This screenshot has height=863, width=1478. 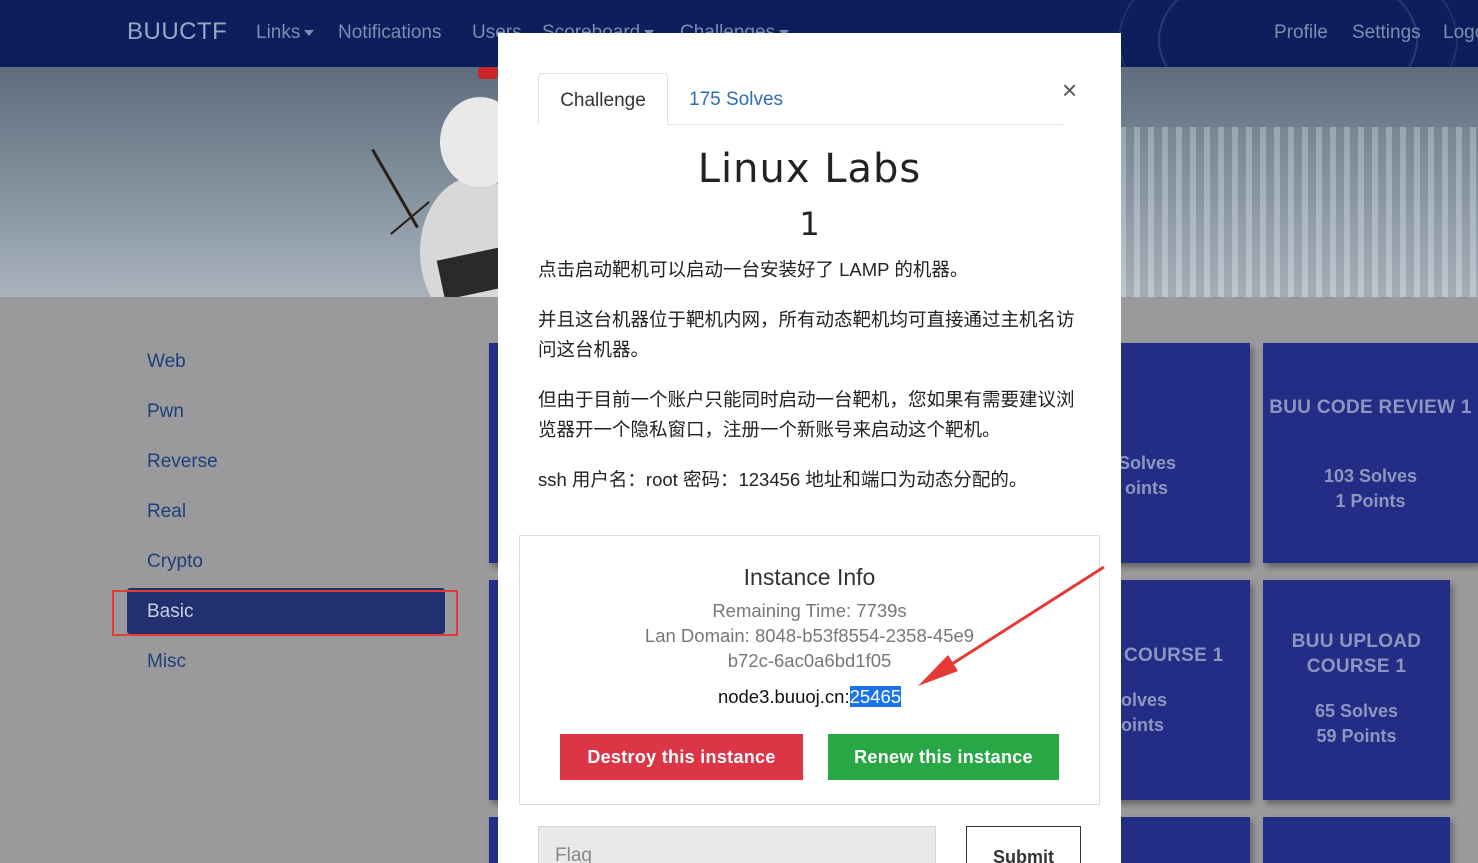 What do you see at coordinates (1301, 33) in the screenshot?
I see `nav-profile: Profile` at bounding box center [1301, 33].